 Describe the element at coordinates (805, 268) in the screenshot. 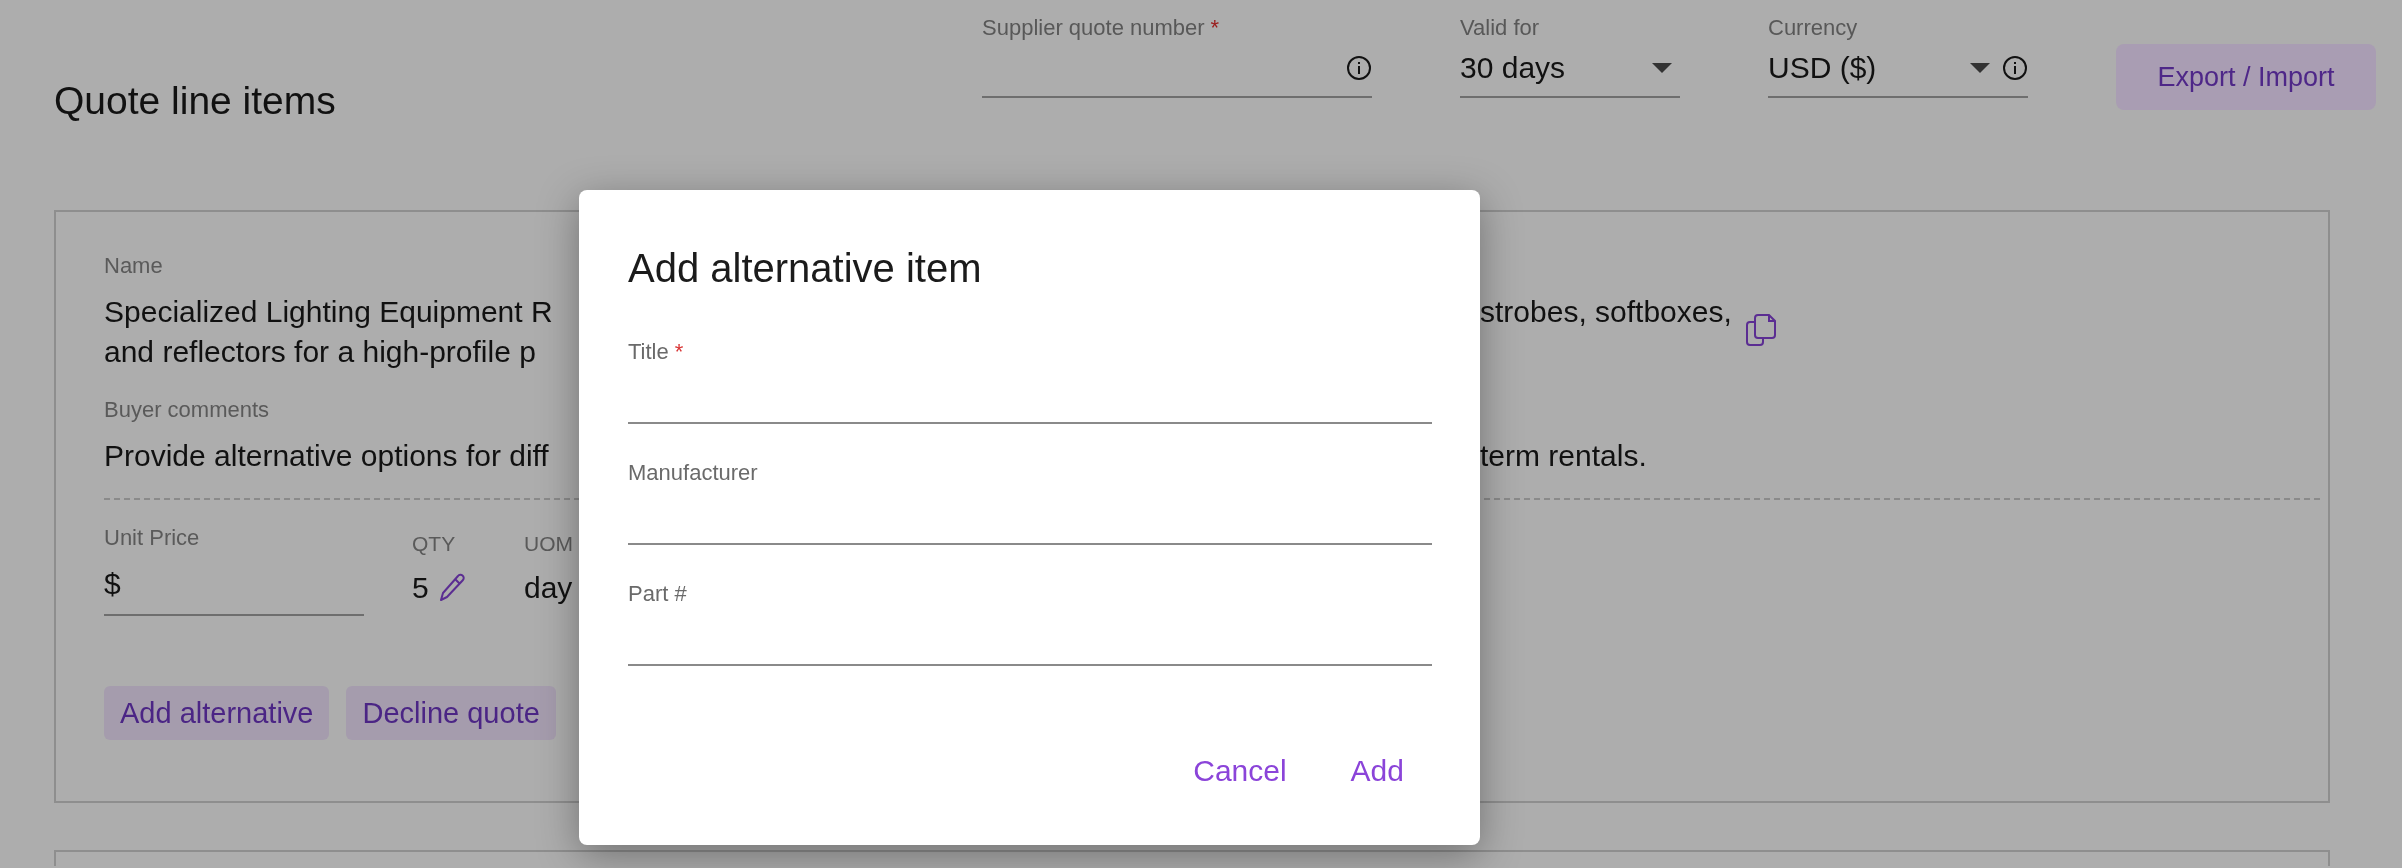

I see `dialog-title: Add alternative item` at that location.